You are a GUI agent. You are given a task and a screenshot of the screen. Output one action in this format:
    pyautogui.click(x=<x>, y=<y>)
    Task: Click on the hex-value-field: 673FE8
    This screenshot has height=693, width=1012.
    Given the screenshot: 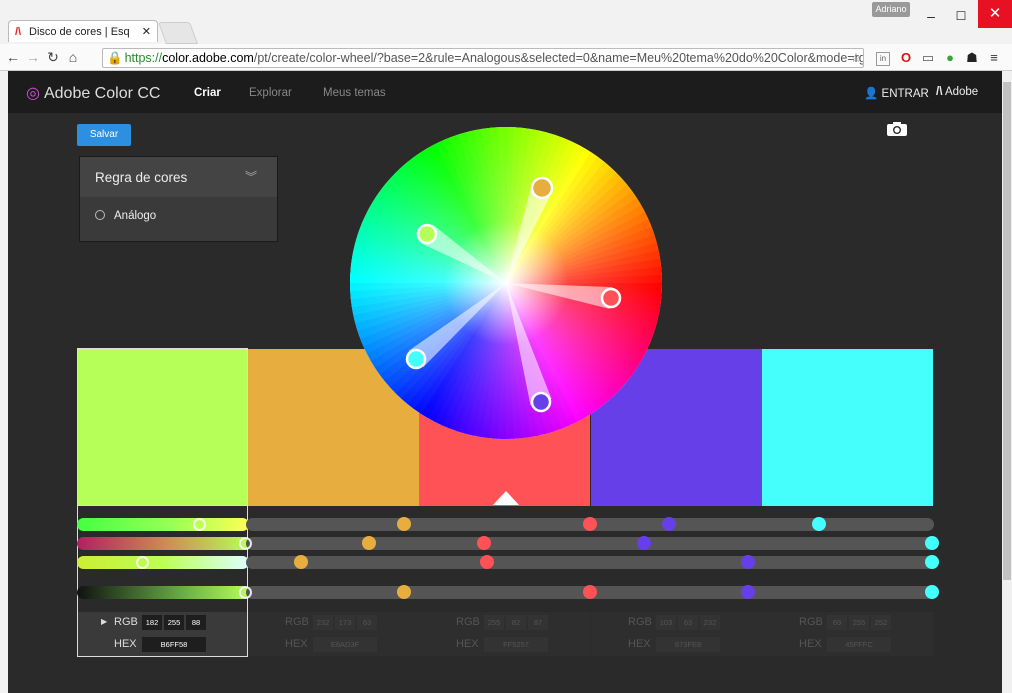 What is the action you would take?
    pyautogui.click(x=688, y=644)
    